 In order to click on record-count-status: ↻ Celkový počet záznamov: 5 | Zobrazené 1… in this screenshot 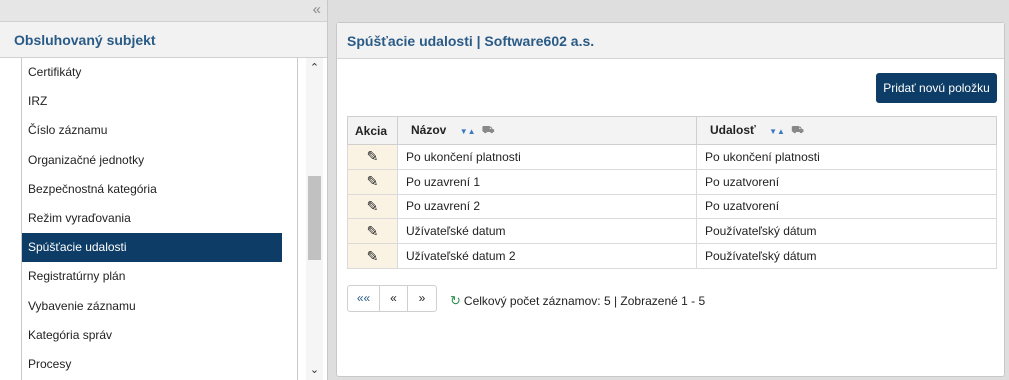, I will do `click(577, 301)`.